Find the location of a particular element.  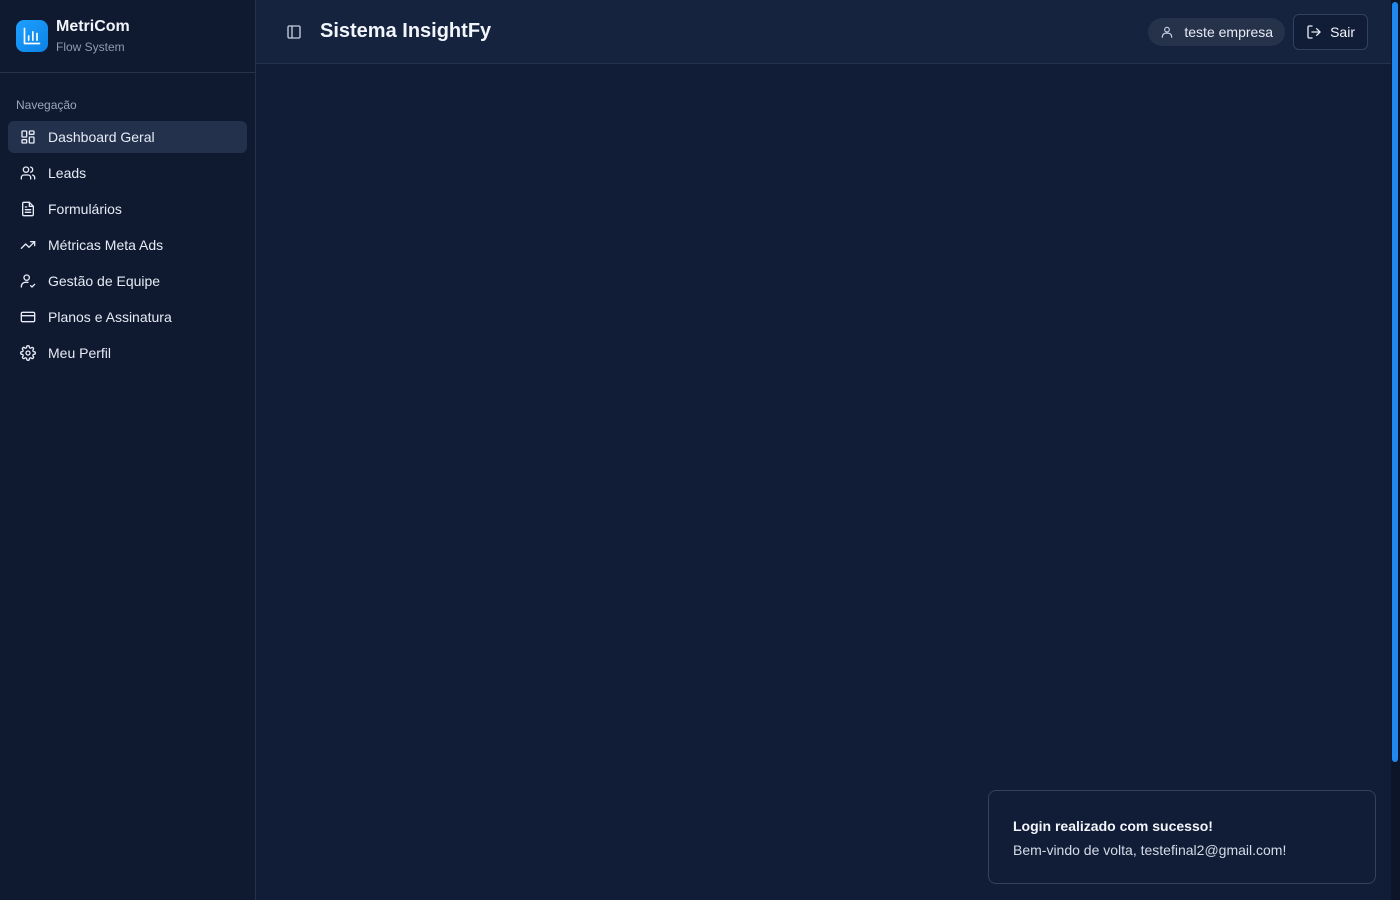

bar-chart-icon is located at coordinates (32, 36).